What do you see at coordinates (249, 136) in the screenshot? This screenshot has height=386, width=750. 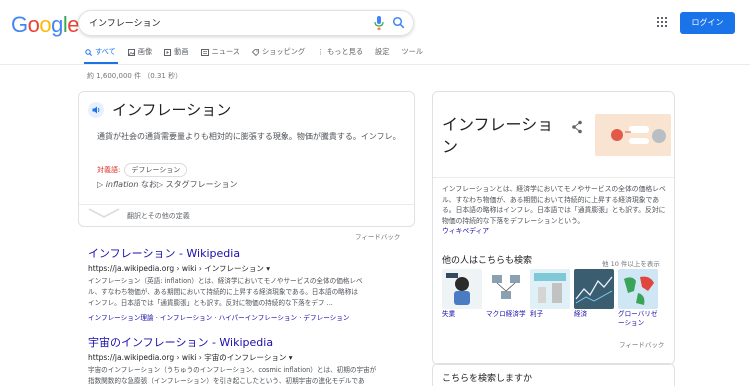 I see `definition-text: 通貨が社会の通貨需要量よりも相対的に膨張する現象。物価が騰貴する。インフレ。` at bounding box center [249, 136].